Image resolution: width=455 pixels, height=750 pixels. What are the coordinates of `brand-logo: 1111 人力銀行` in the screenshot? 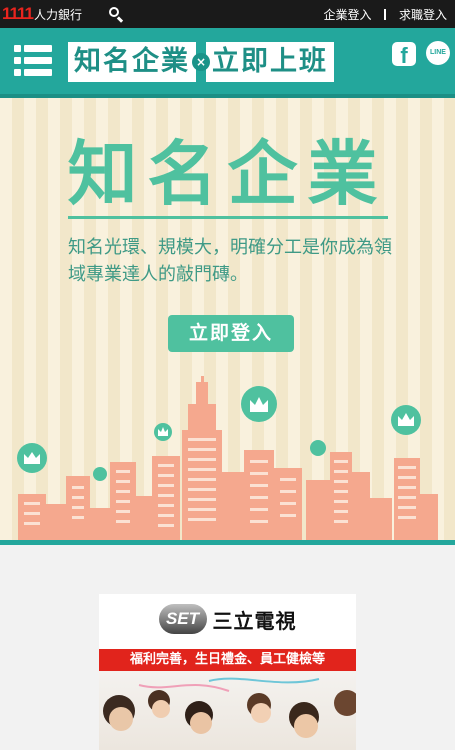 It's located at (42, 14).